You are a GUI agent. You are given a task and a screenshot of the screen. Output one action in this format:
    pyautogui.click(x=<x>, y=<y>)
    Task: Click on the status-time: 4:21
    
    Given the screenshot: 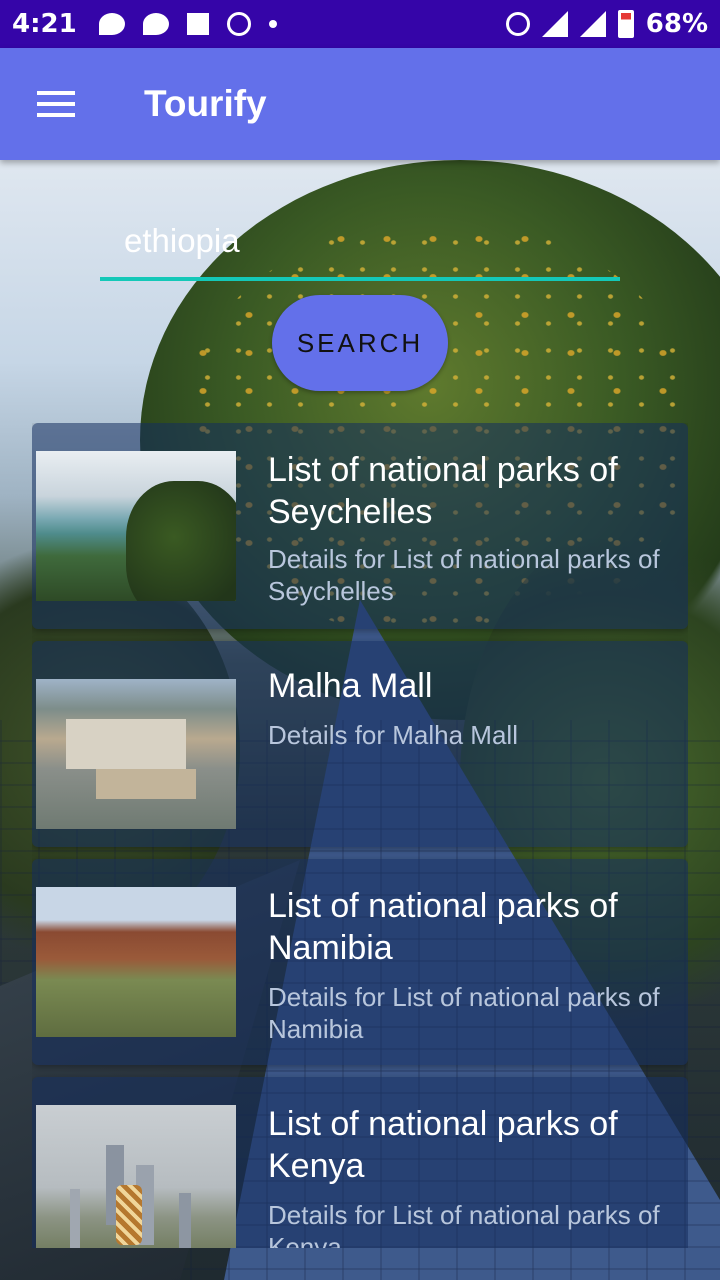 What is the action you would take?
    pyautogui.click(x=44, y=24)
    